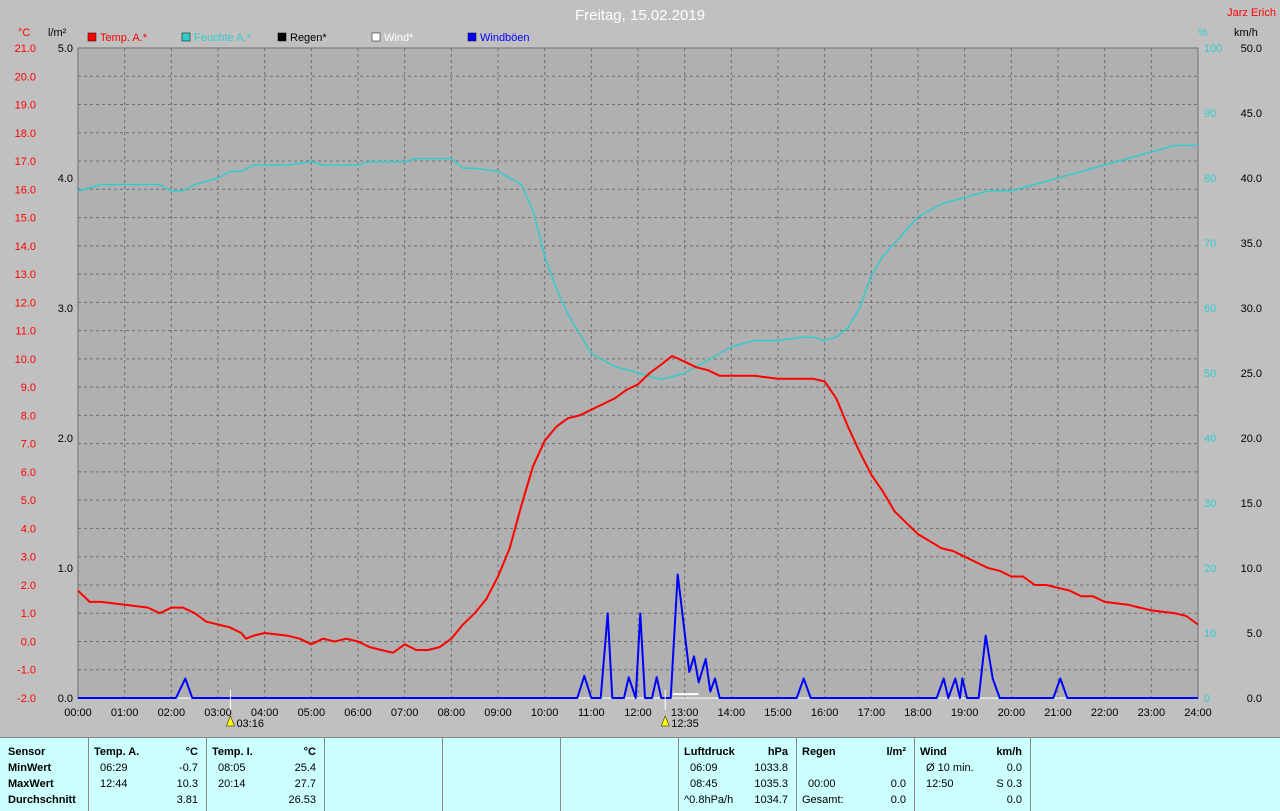 The width and height of the screenshot is (1280, 811). Describe the element at coordinates (25, 134) in the screenshot. I see `temp-tick-label: 18.0` at that location.